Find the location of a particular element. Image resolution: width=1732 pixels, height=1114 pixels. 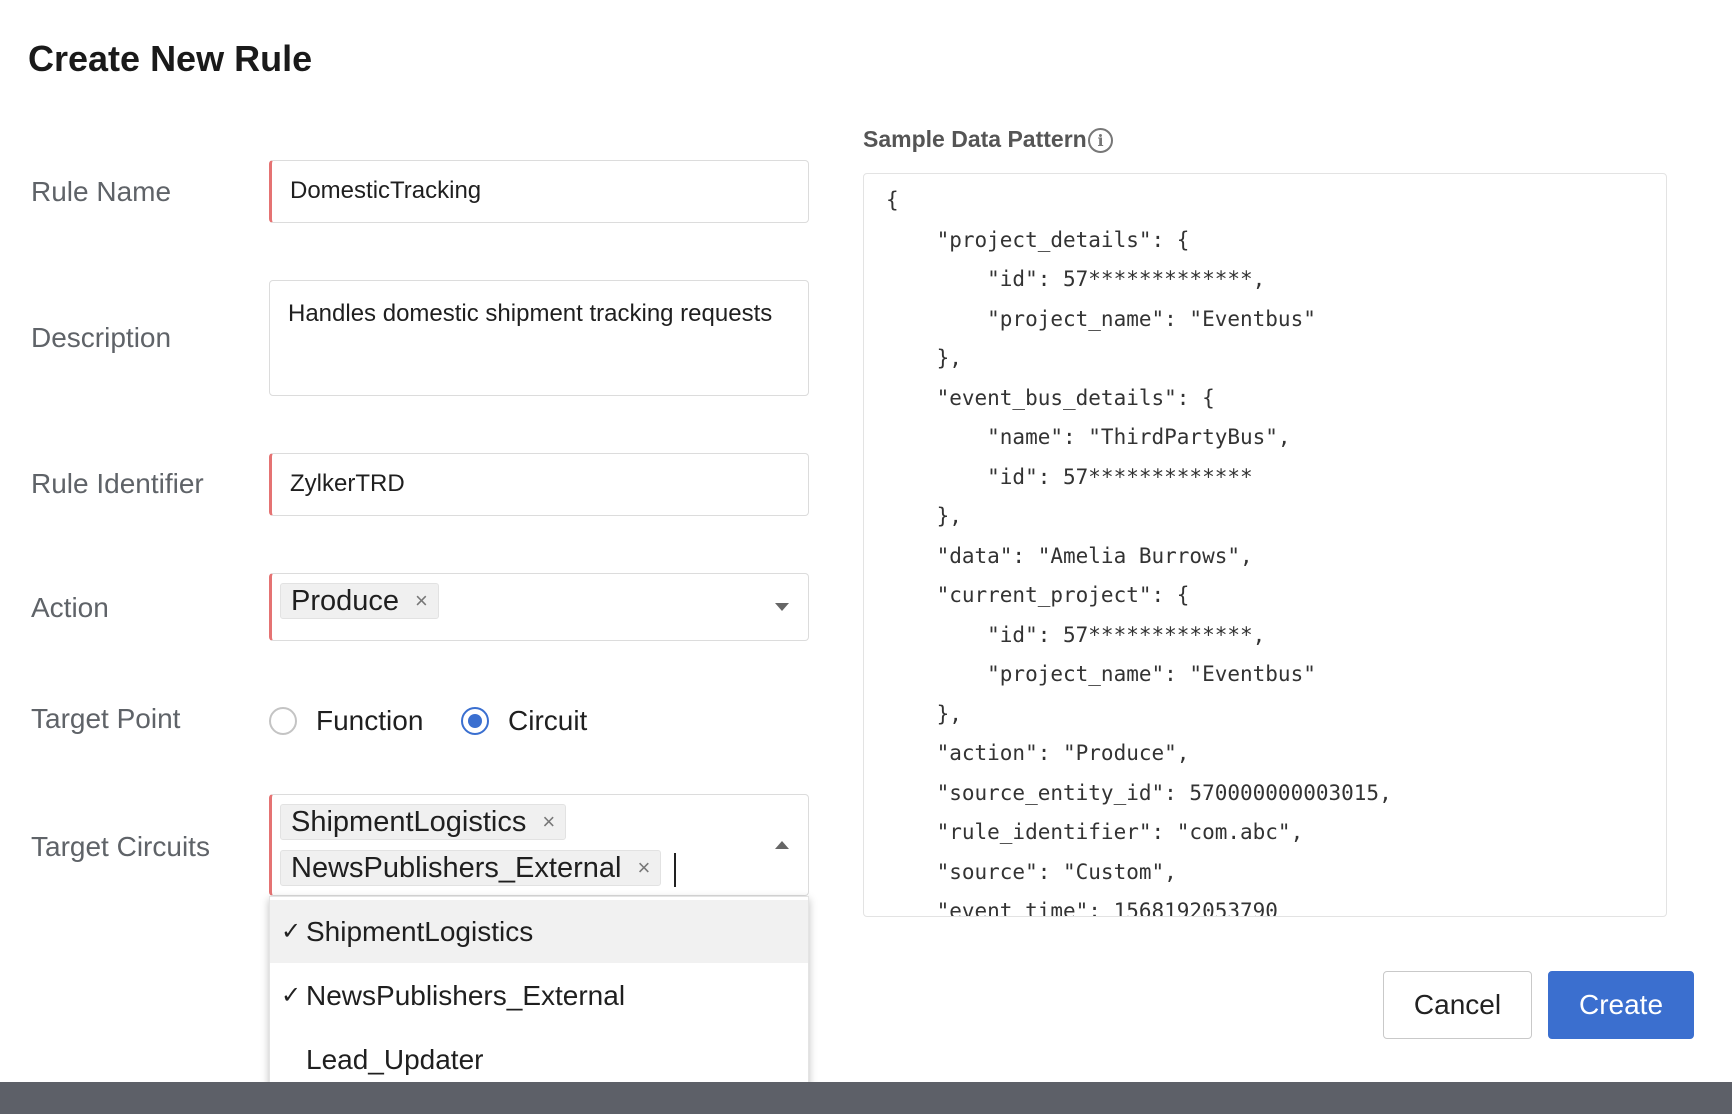

target-circuit-chip: NewsPublishers_External × is located at coordinates (471, 868).